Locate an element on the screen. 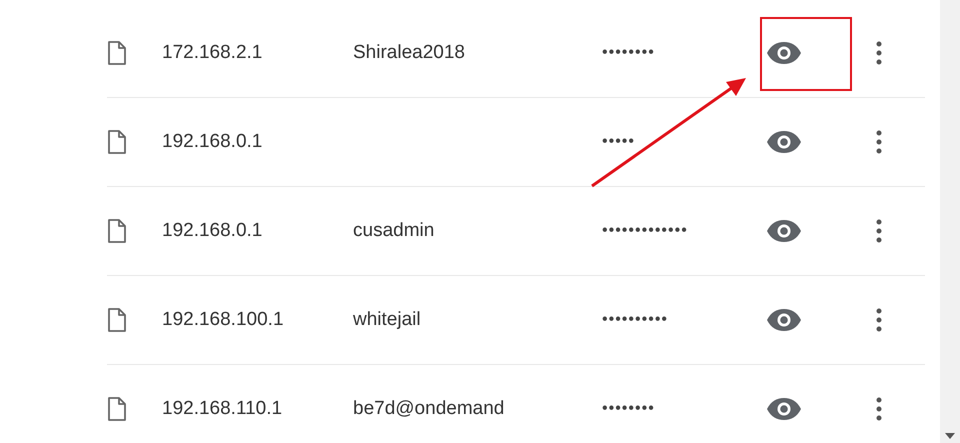 Image resolution: width=960 pixels, height=443 pixels. site-address: 192.168.100.1 is located at coordinates (223, 320).